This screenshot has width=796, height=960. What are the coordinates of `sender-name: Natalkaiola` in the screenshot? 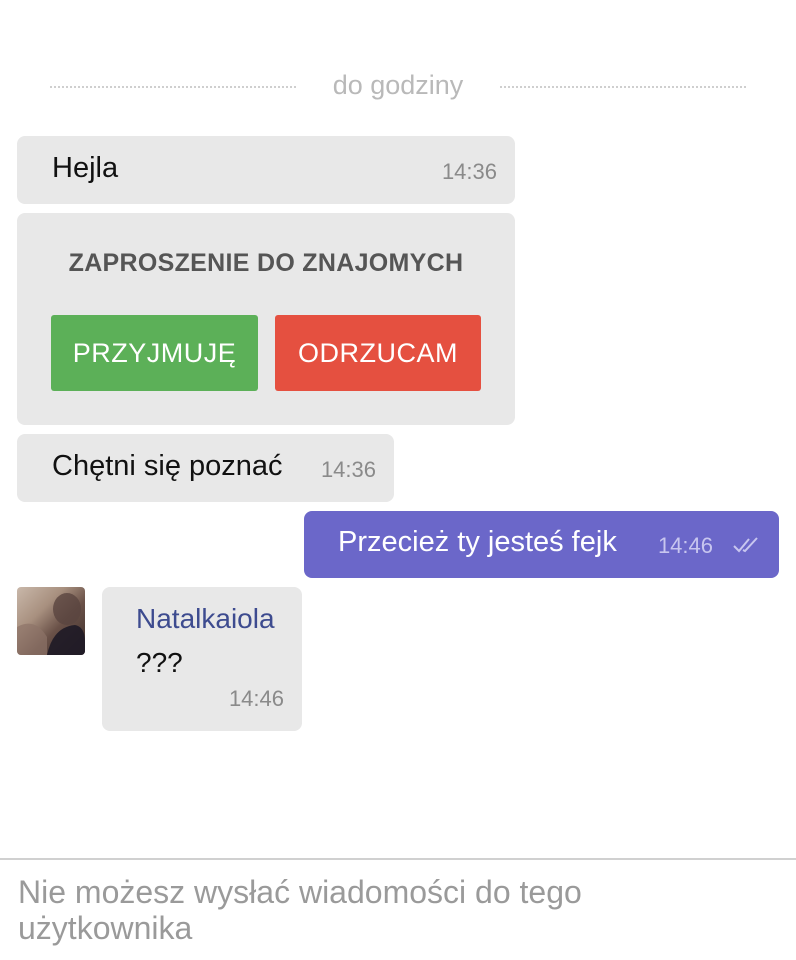 It's located at (205, 619).